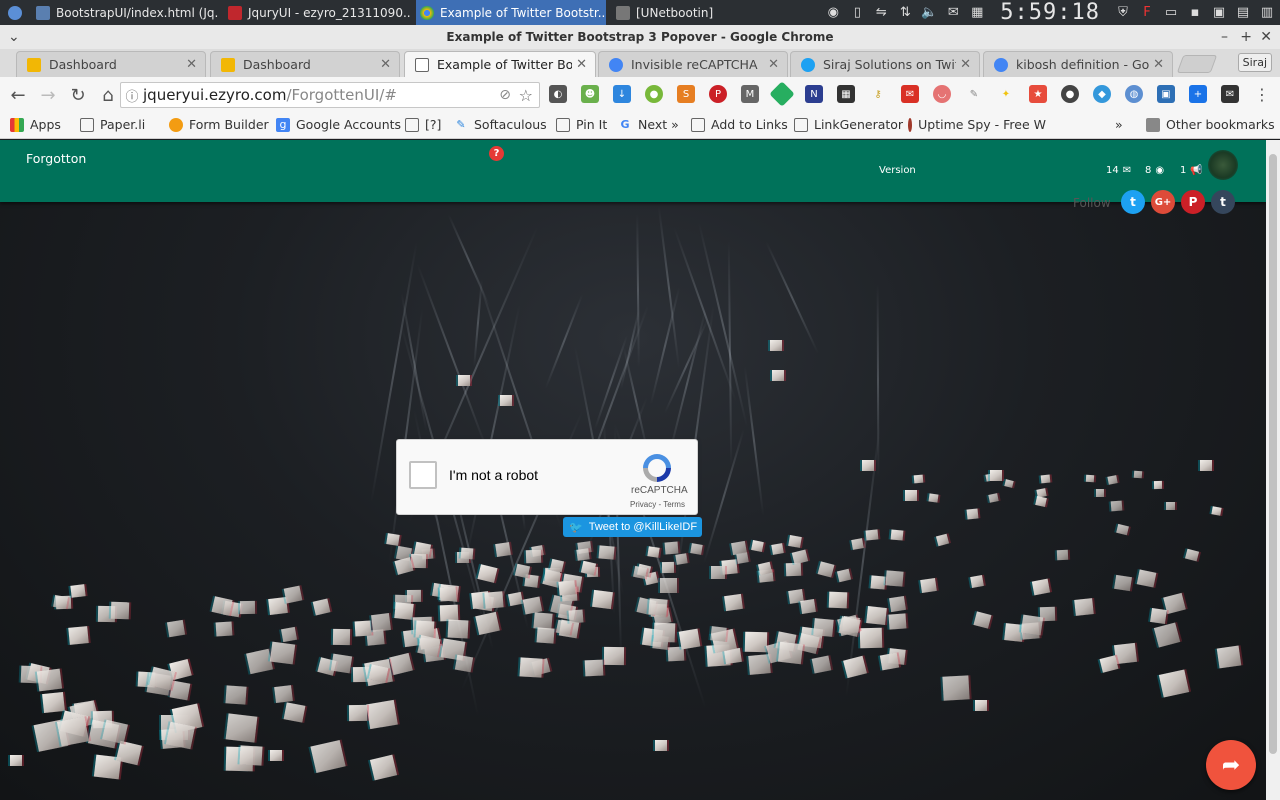 Image resolution: width=1280 pixels, height=800 pixels. I want to click on extension-film-icon: ▦, so click(846, 94).